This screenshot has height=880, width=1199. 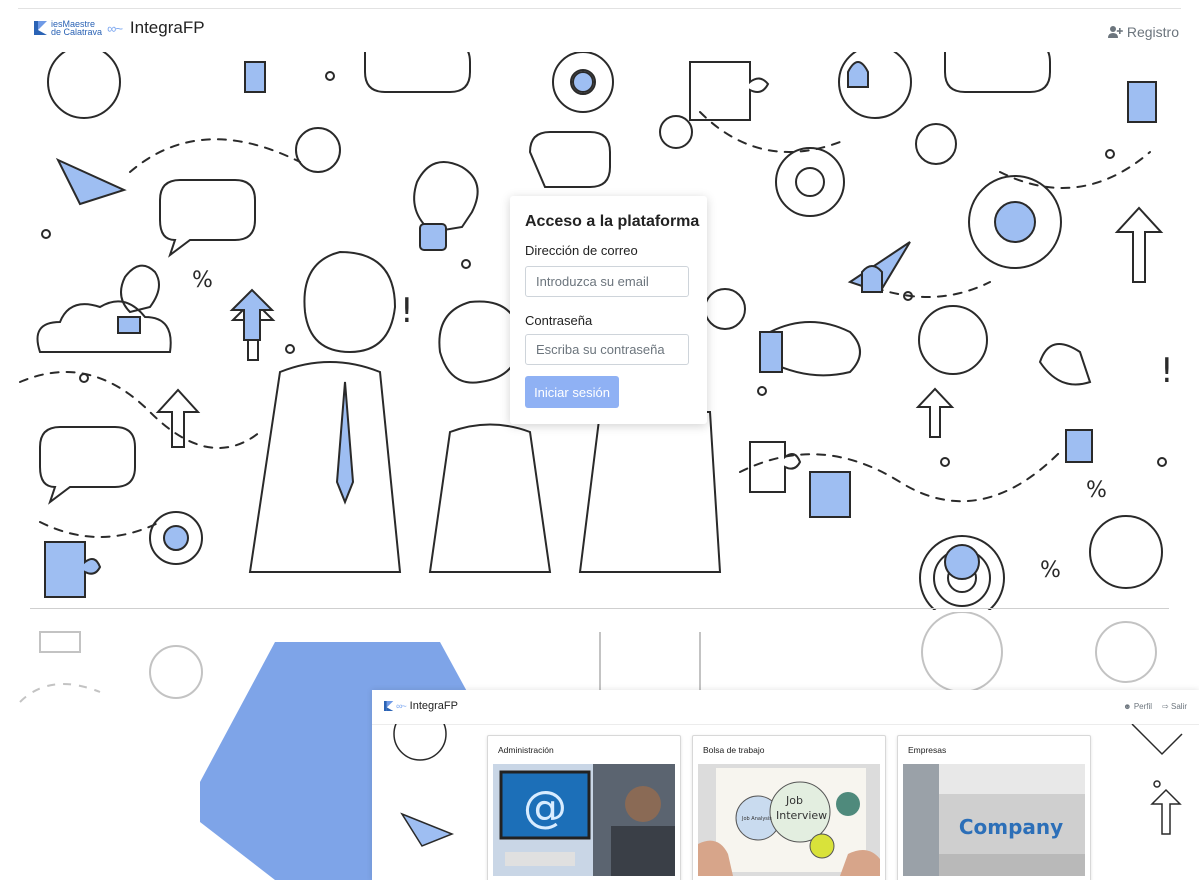 What do you see at coordinates (167, 28) in the screenshot?
I see `app-name: IntegraFP` at bounding box center [167, 28].